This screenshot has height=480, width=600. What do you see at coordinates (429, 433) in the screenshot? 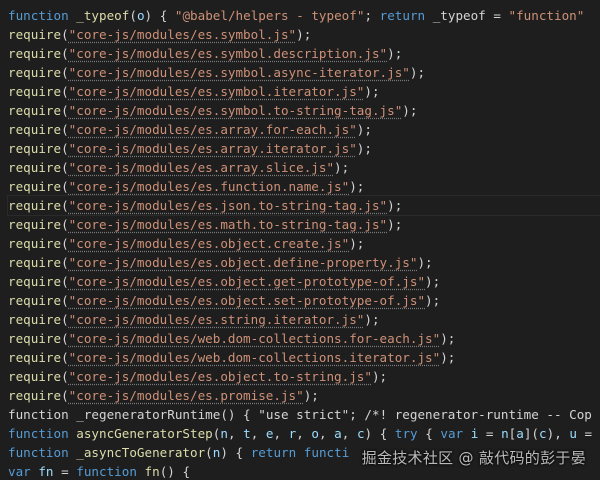
I see `code-token-plain: {` at bounding box center [429, 433].